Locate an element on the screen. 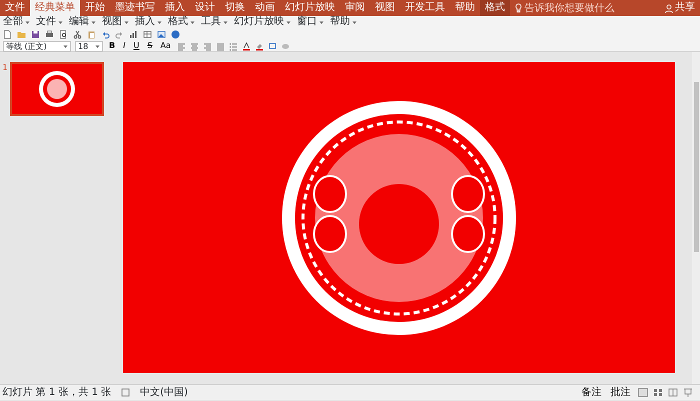 The height and width of the screenshot is (401, 700). undo-icon is located at coordinates (105, 34).